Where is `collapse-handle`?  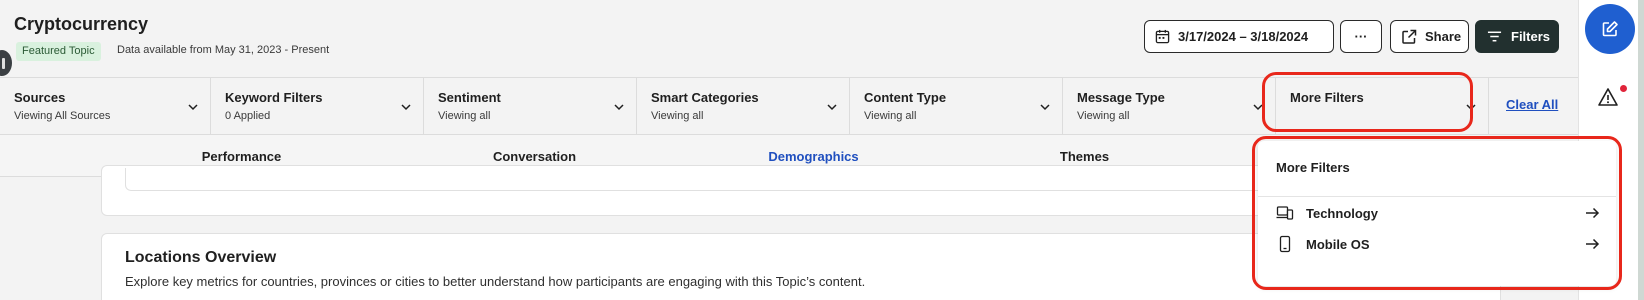
collapse-handle is located at coordinates (7, 63).